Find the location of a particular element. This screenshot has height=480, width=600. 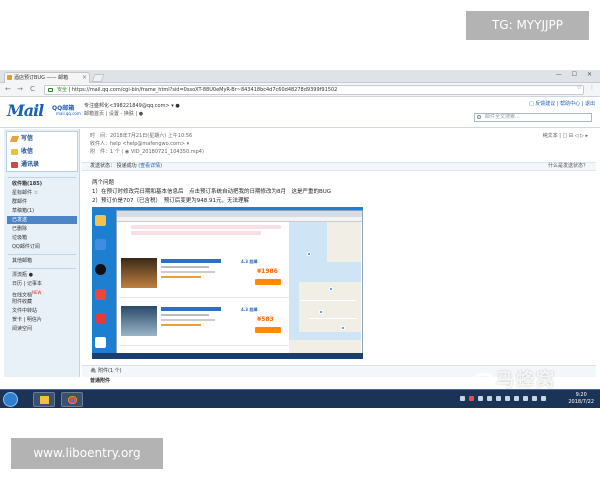

sidebar-item-starred: 星标邮件 ☆ is located at coordinates (25, 193).